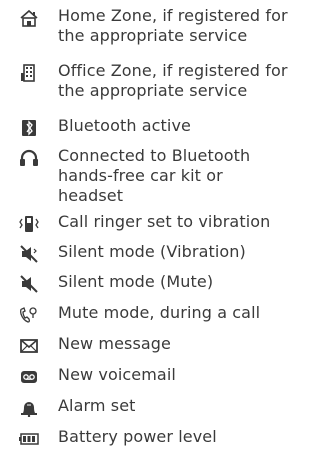  Describe the element at coordinates (124, 125) in the screenshot. I see `item-label: Bluetooth active` at that location.